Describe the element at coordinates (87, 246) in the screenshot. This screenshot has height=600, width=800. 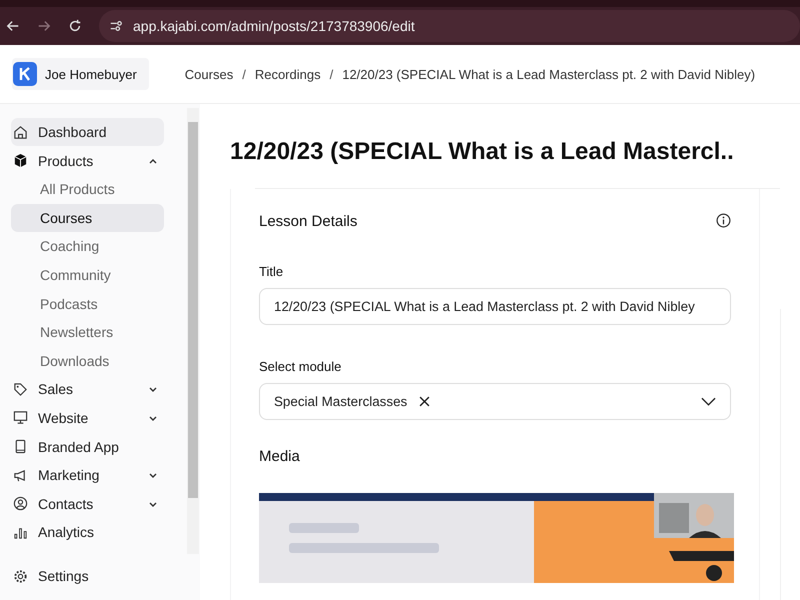
I see `sidebar-subitem: Coaching` at that location.